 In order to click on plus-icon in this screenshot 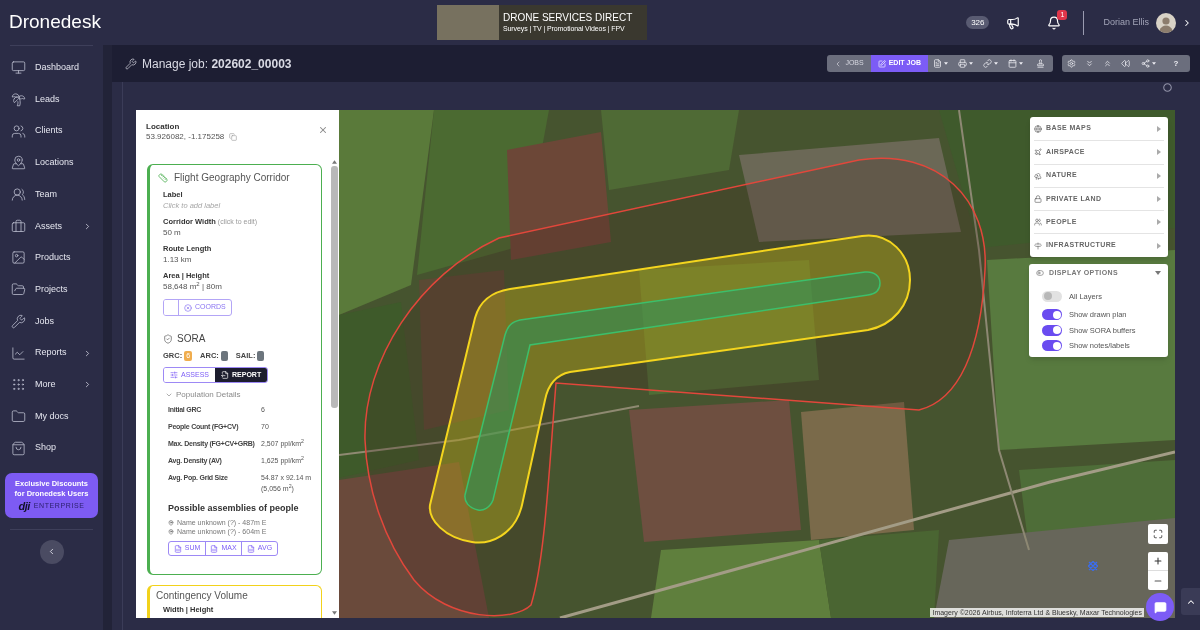, I will do `click(1158, 561)`.